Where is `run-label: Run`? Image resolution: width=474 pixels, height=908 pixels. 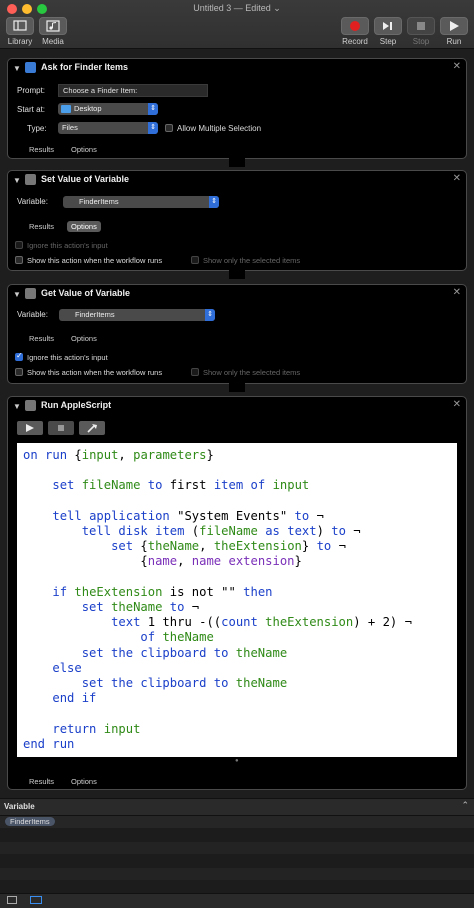 run-label: Run is located at coordinates (454, 41).